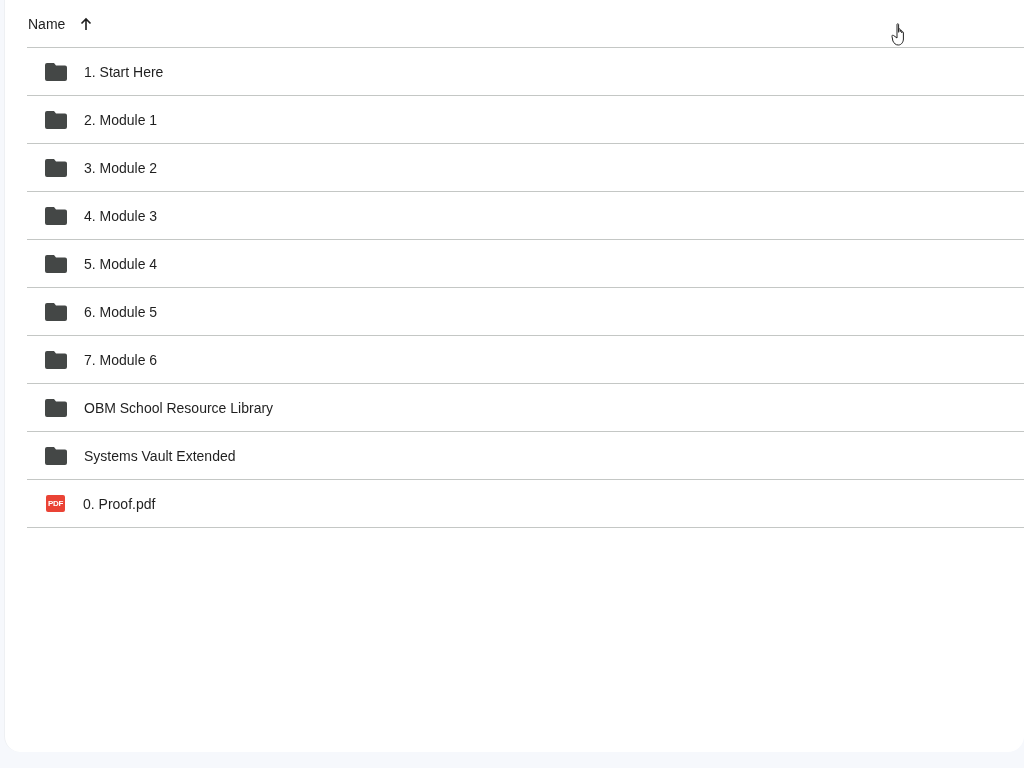 This screenshot has width=1024, height=768. What do you see at coordinates (179, 407) in the screenshot?
I see `folder-name: OBM School Resource Library` at bounding box center [179, 407].